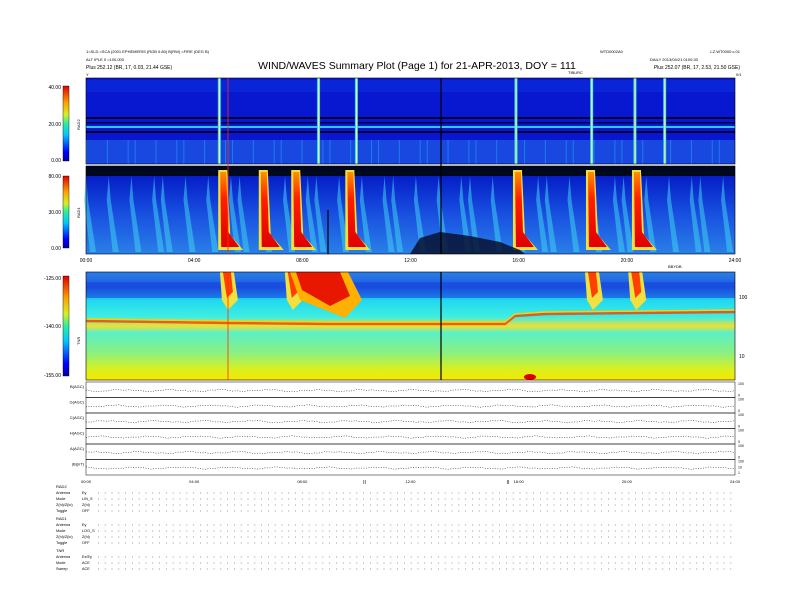  Describe the element at coordinates (735, 481) in the screenshot. I see `lower-tick-label-6: 24:00` at that location.